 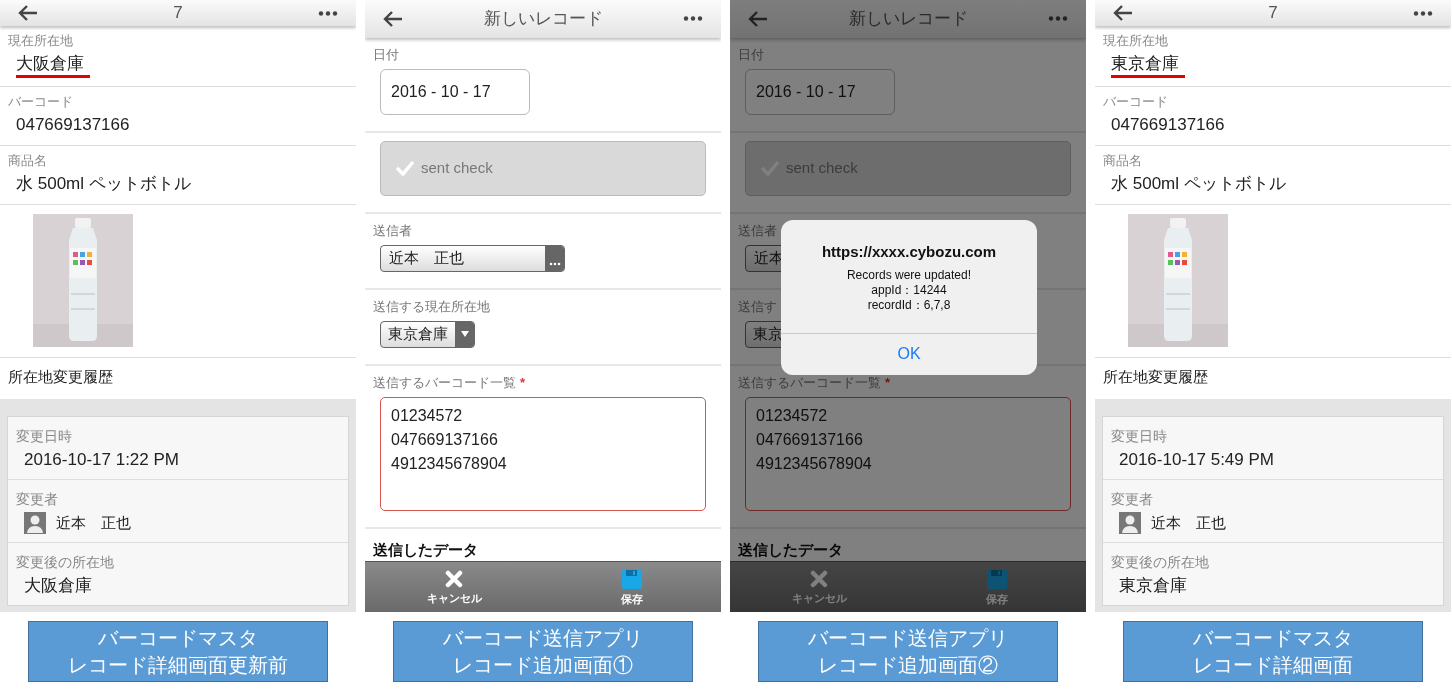 I want to click on dialog-message: recordId：6,7,8, so click(x=909, y=305).